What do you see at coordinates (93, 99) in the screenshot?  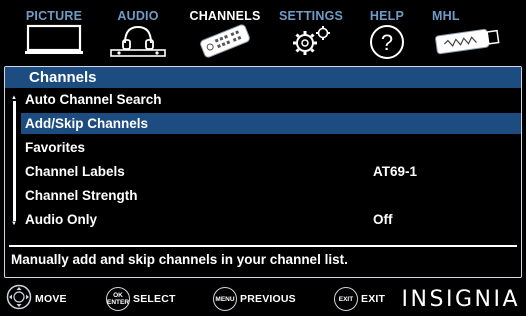 I see `menu-item-label: Auto Channel Search` at bounding box center [93, 99].